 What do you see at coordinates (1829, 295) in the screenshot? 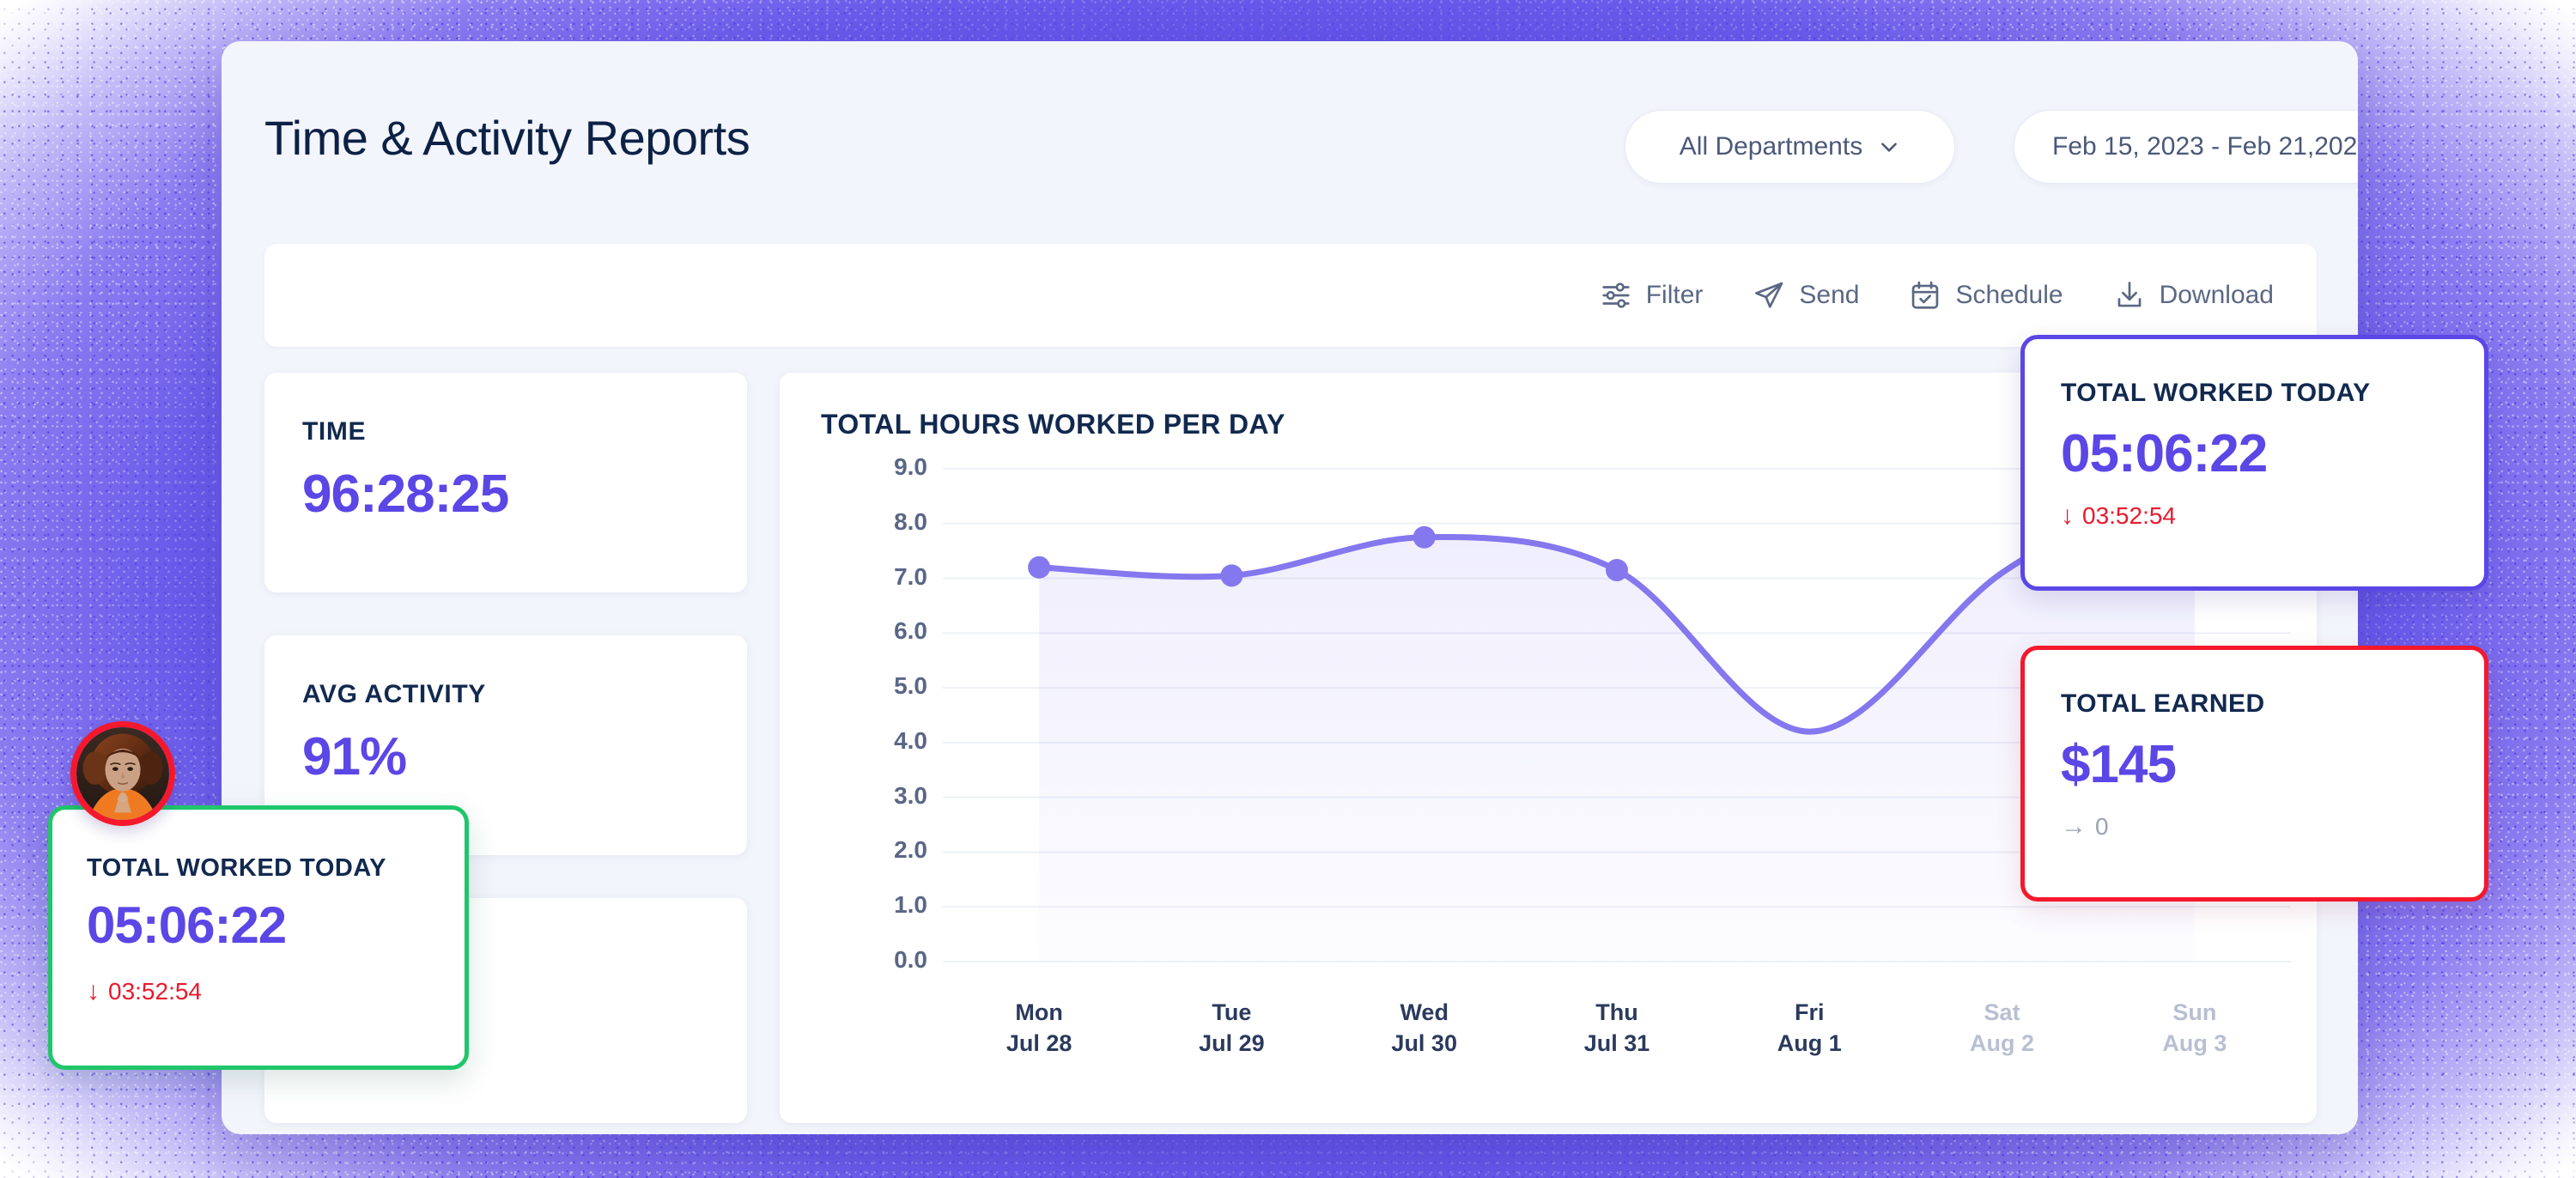
I see `send-label: Send` at bounding box center [1829, 295].